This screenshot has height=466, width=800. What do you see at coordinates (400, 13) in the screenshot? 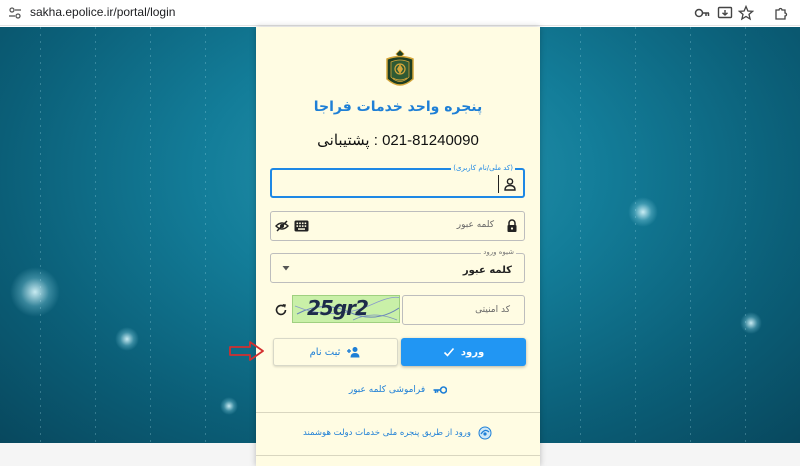
I see `browser-toolbar: sakha.epolice.ir/portal/login` at bounding box center [400, 13].